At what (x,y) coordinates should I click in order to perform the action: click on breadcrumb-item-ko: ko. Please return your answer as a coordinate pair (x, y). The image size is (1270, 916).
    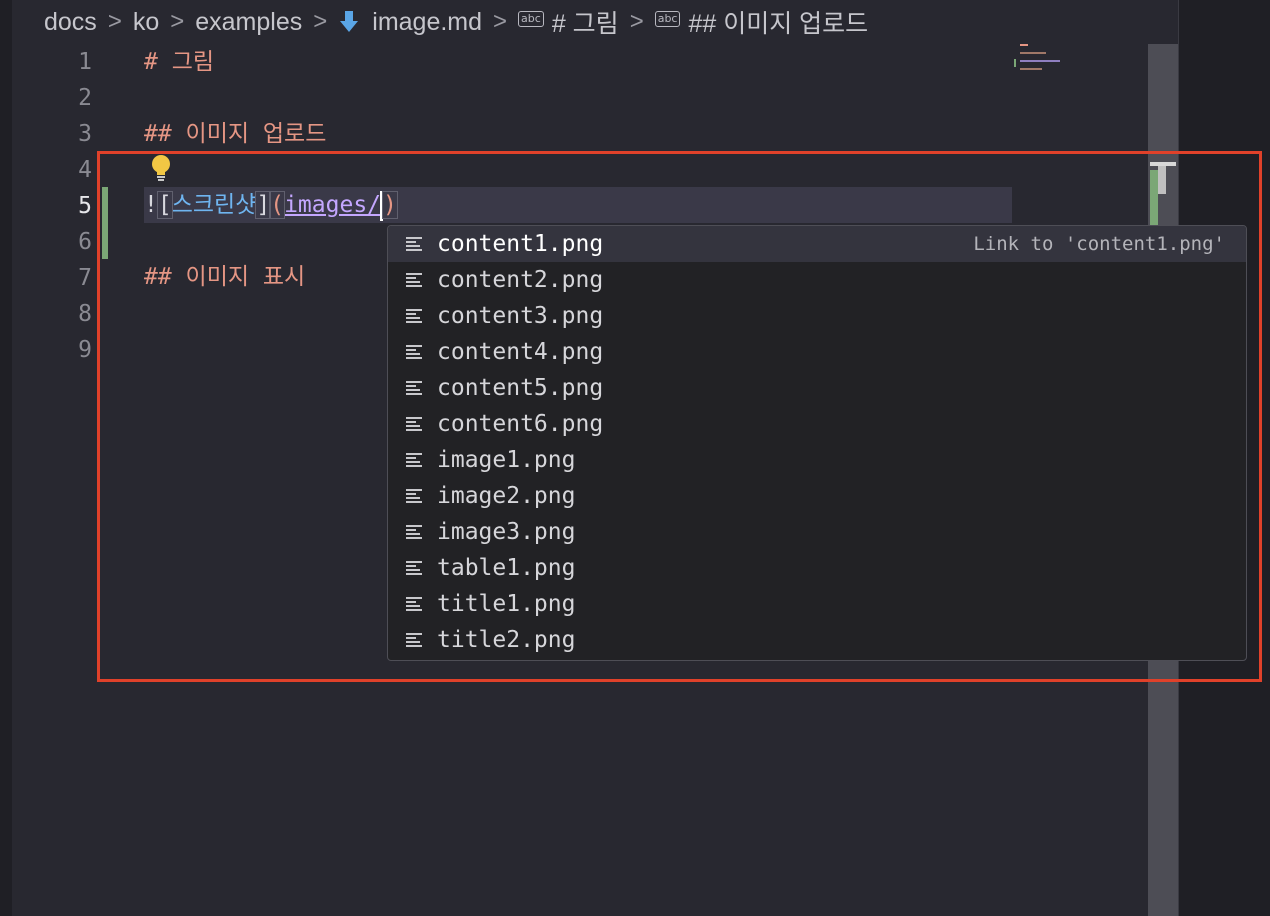
    Looking at the image, I should click on (146, 22).